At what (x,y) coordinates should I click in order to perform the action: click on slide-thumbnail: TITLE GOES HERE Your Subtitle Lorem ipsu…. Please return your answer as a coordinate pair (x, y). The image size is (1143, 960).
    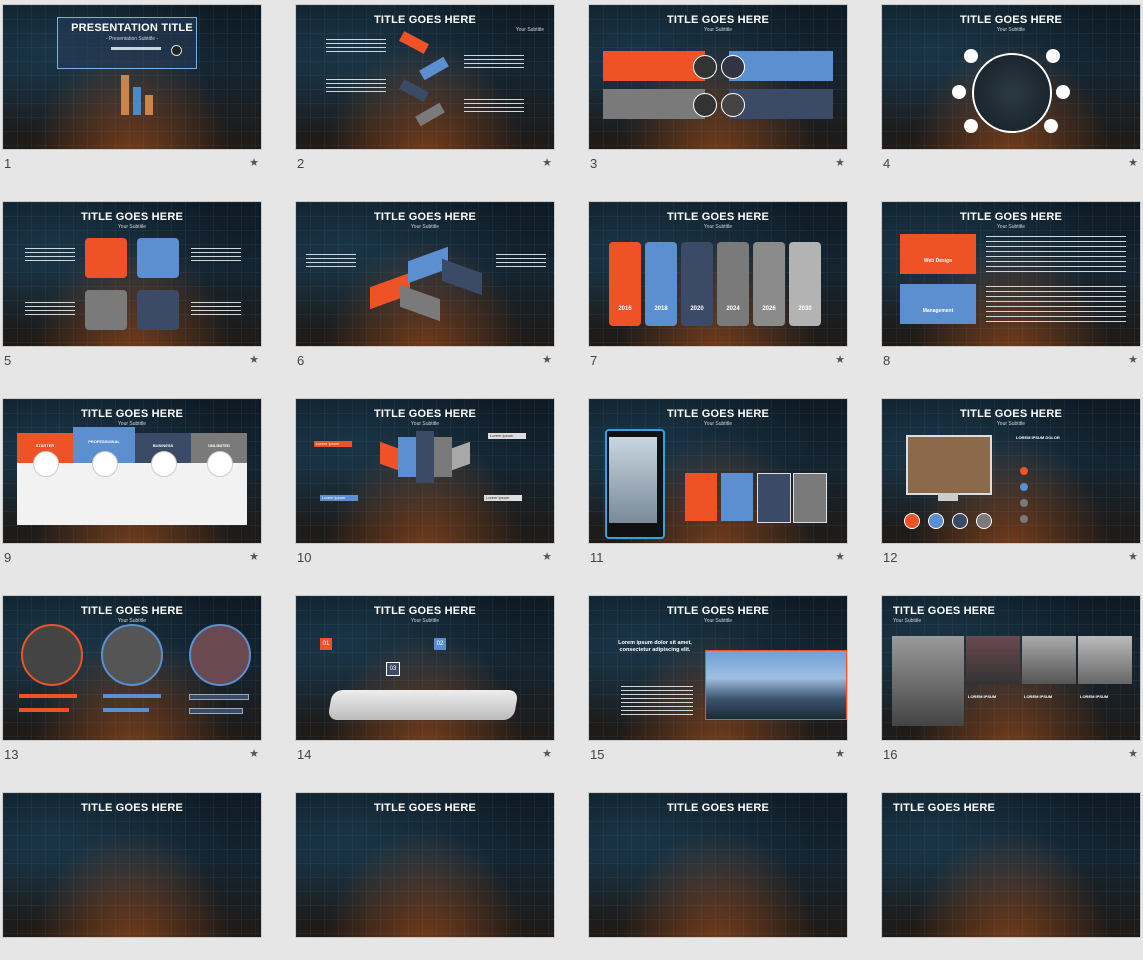
    Looking at the image, I should click on (718, 679).